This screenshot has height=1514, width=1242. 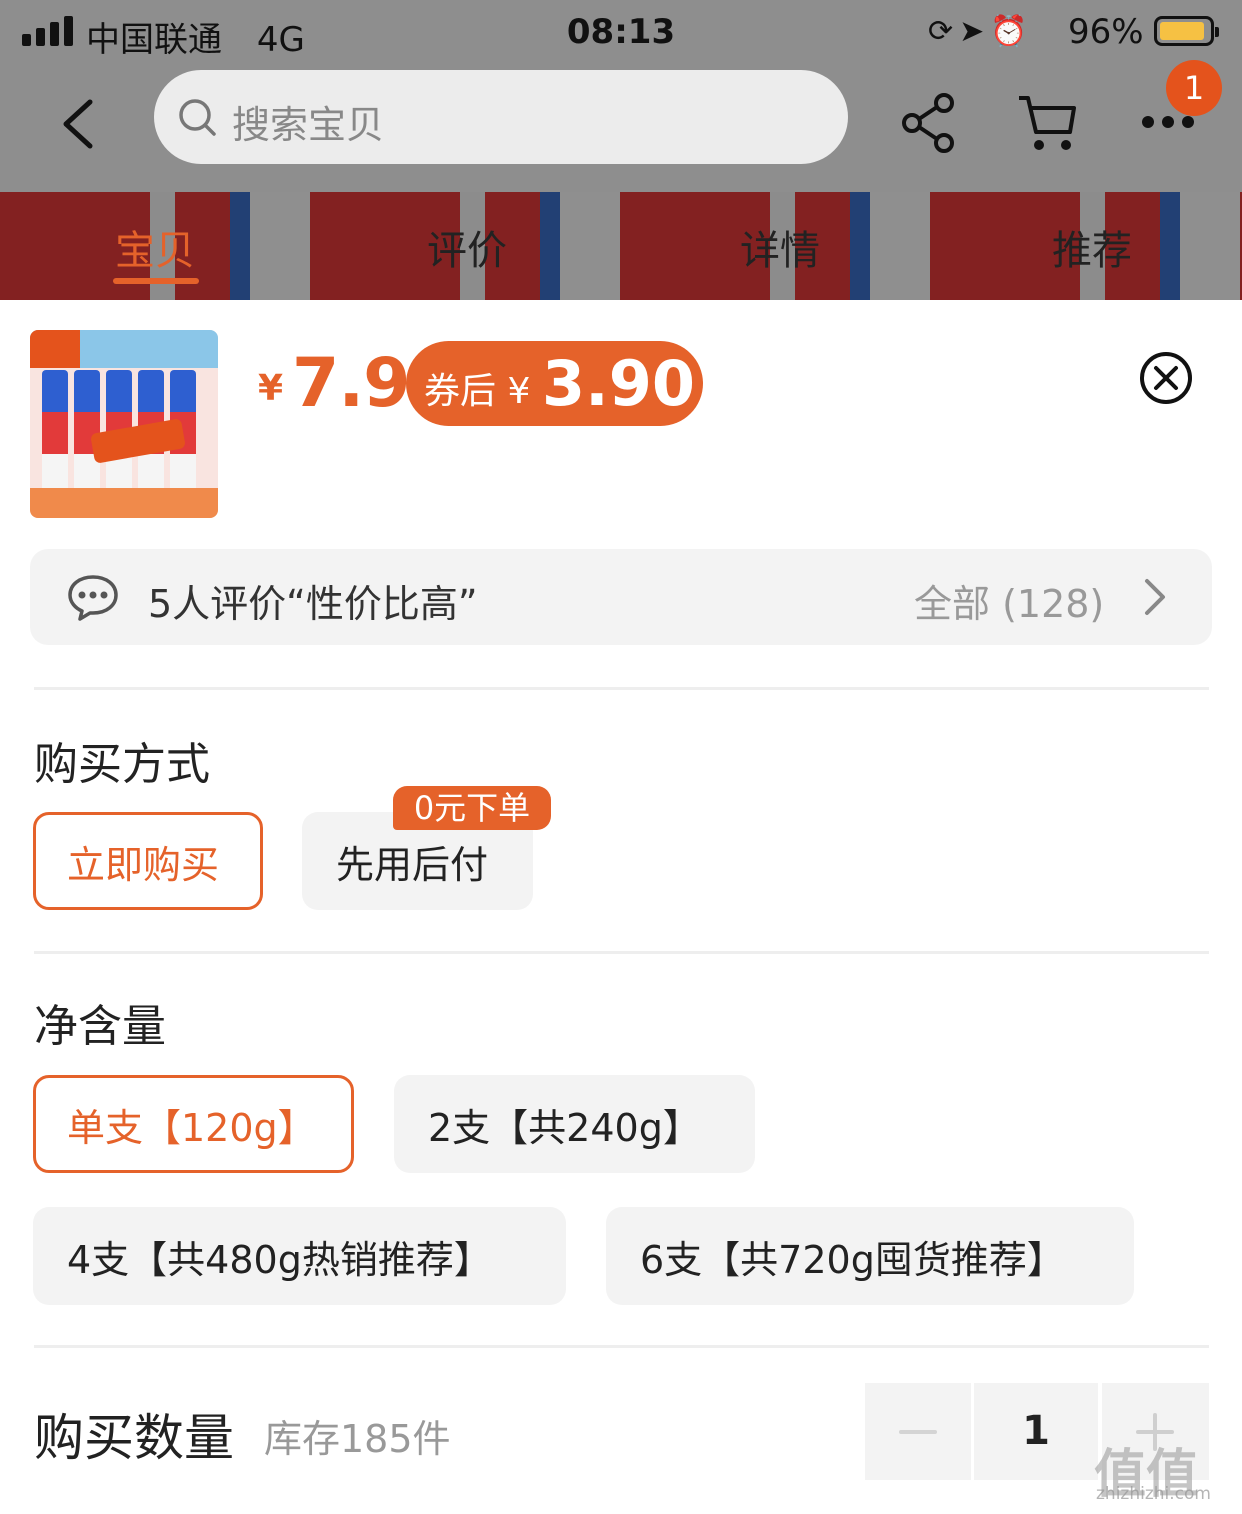 What do you see at coordinates (1012, 31) in the screenshot?
I see `alarm-icon: ⏰` at bounding box center [1012, 31].